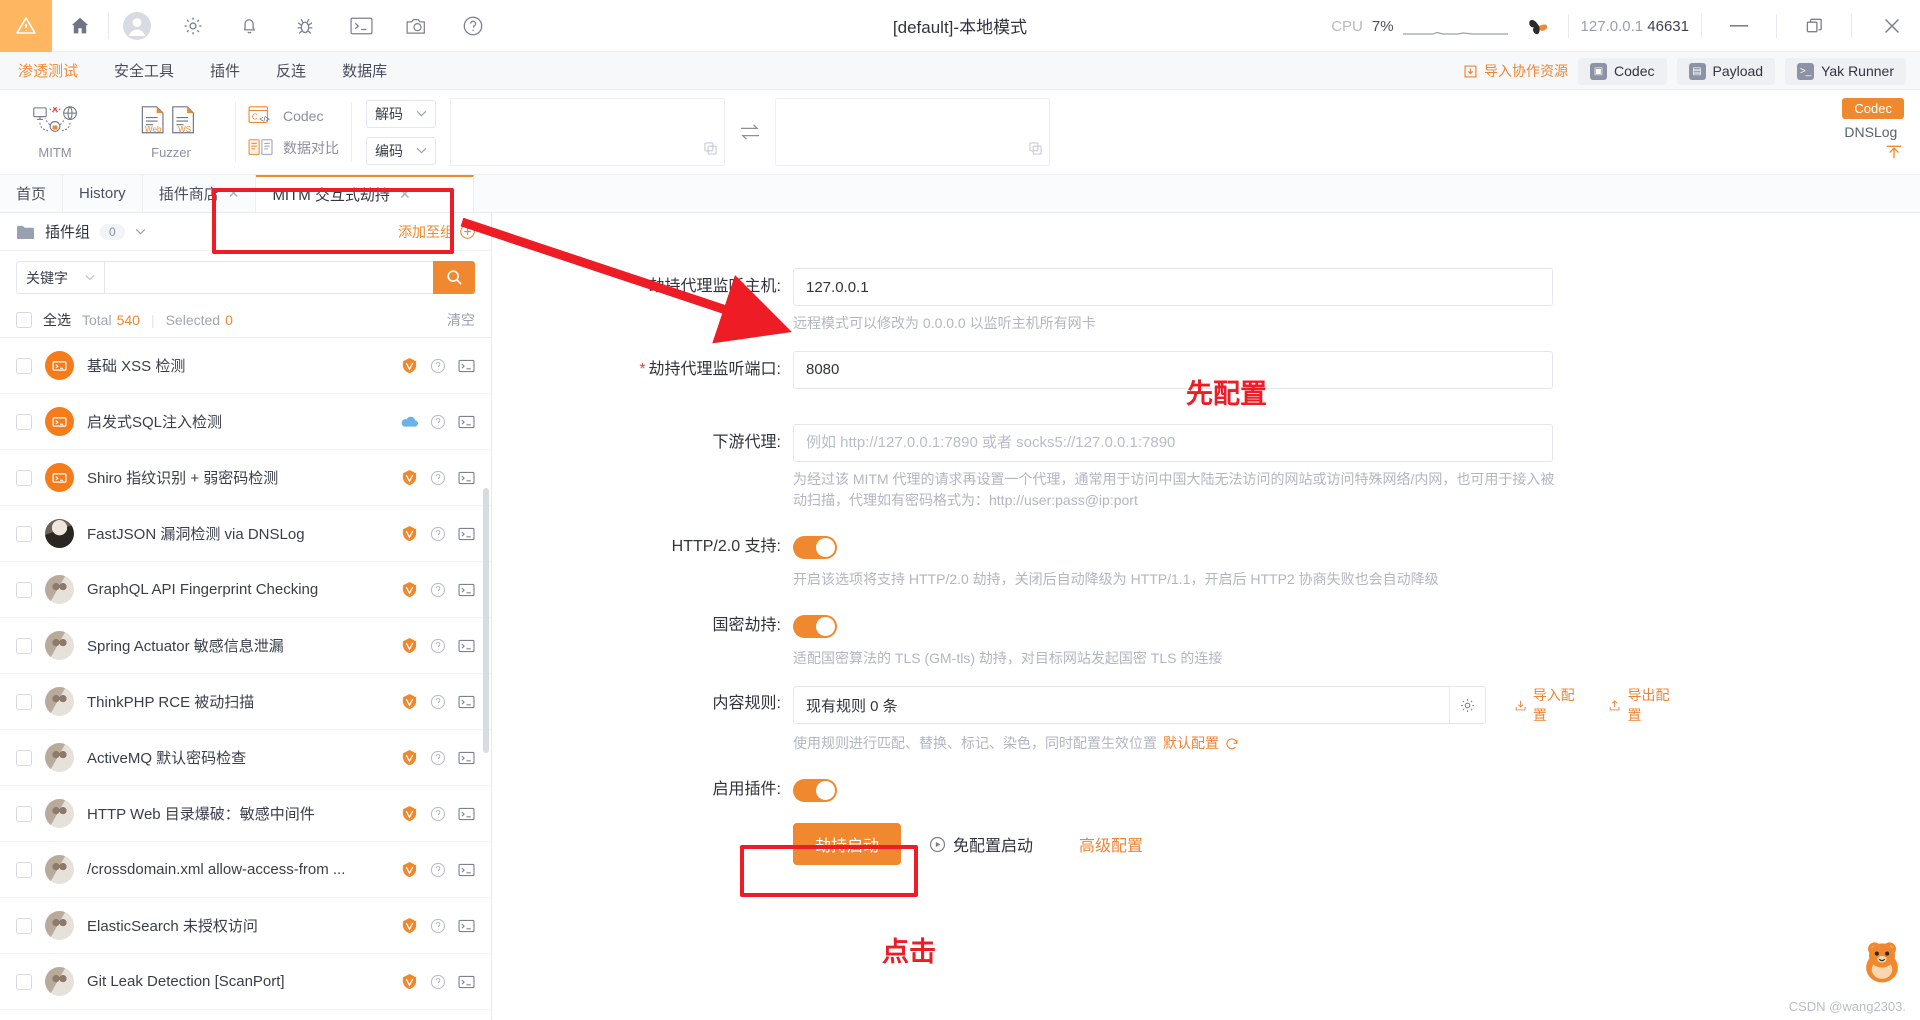  Describe the element at coordinates (1173, 287) in the screenshot. I see `host-input` at that location.